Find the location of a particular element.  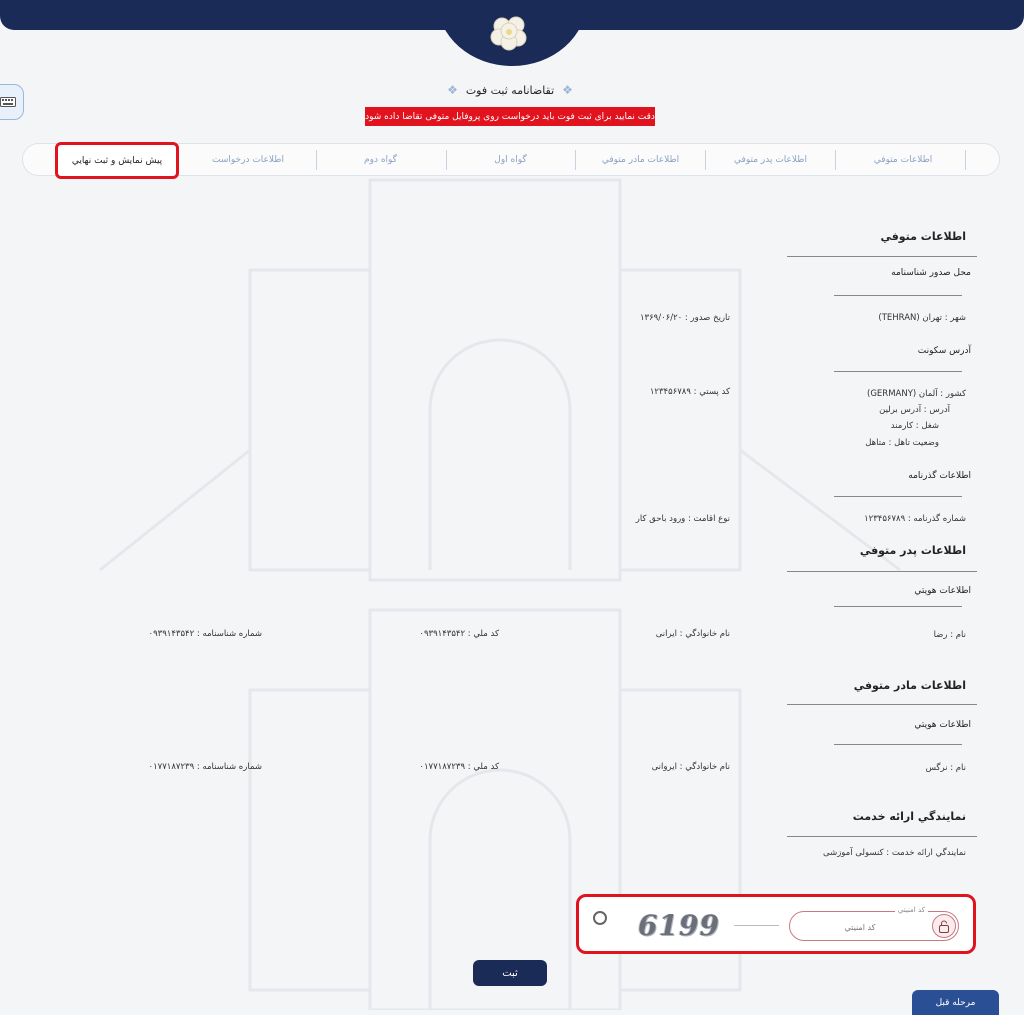

lock-icon is located at coordinates (944, 926).